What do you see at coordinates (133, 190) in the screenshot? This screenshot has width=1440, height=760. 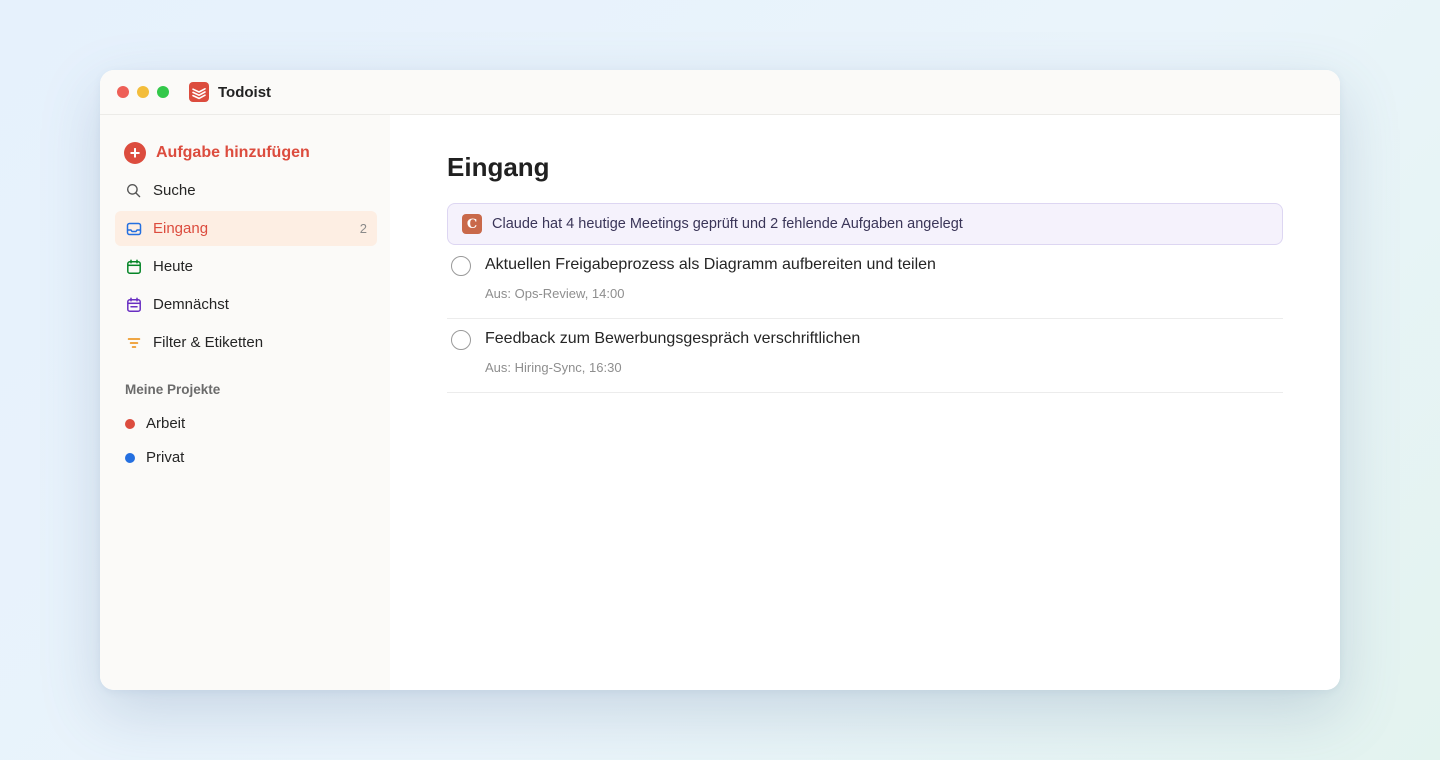 I see `search-icon` at bounding box center [133, 190].